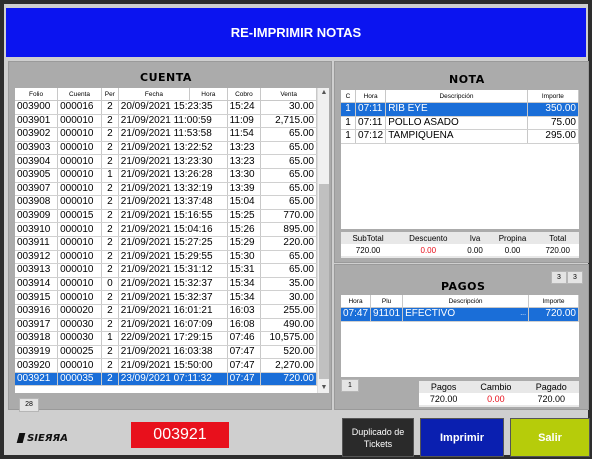 The width and height of the screenshot is (592, 459). Describe the element at coordinates (463, 286) in the screenshot. I see `pagos-title: PAGOS` at that location.